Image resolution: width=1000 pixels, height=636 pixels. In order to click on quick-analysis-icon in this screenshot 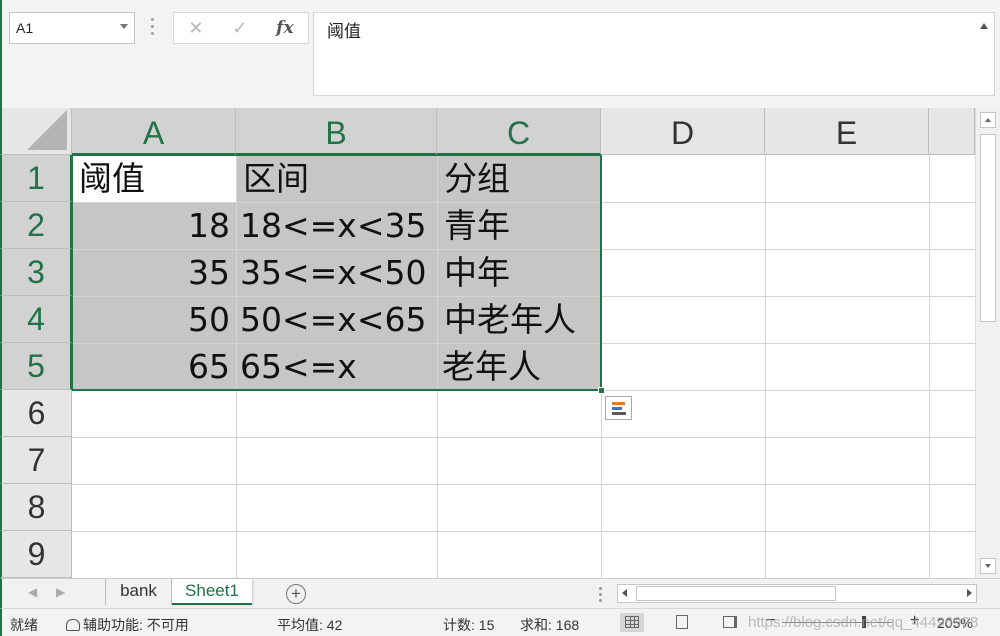, I will do `click(618, 408)`.